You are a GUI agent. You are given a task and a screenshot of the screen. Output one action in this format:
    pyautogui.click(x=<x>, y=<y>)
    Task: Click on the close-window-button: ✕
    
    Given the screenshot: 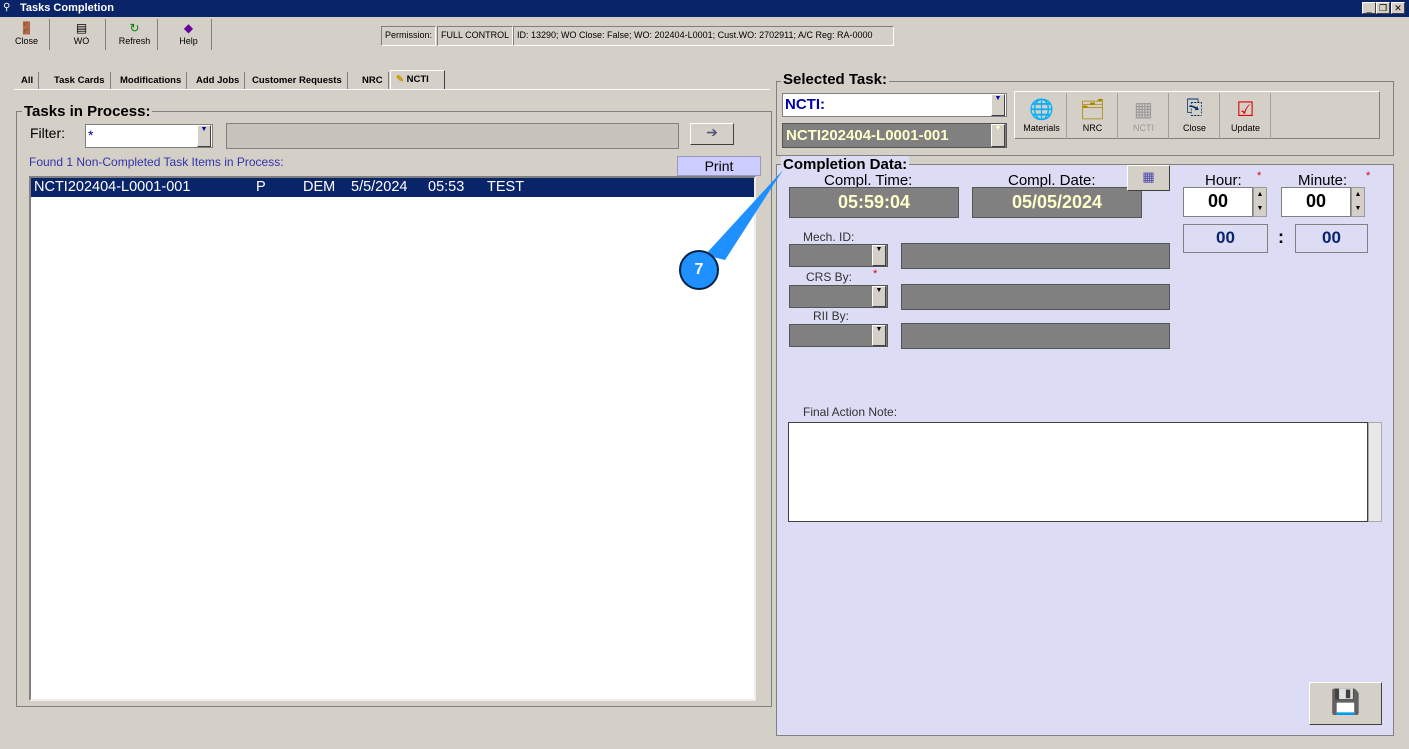 What is the action you would take?
    pyautogui.click(x=1398, y=8)
    